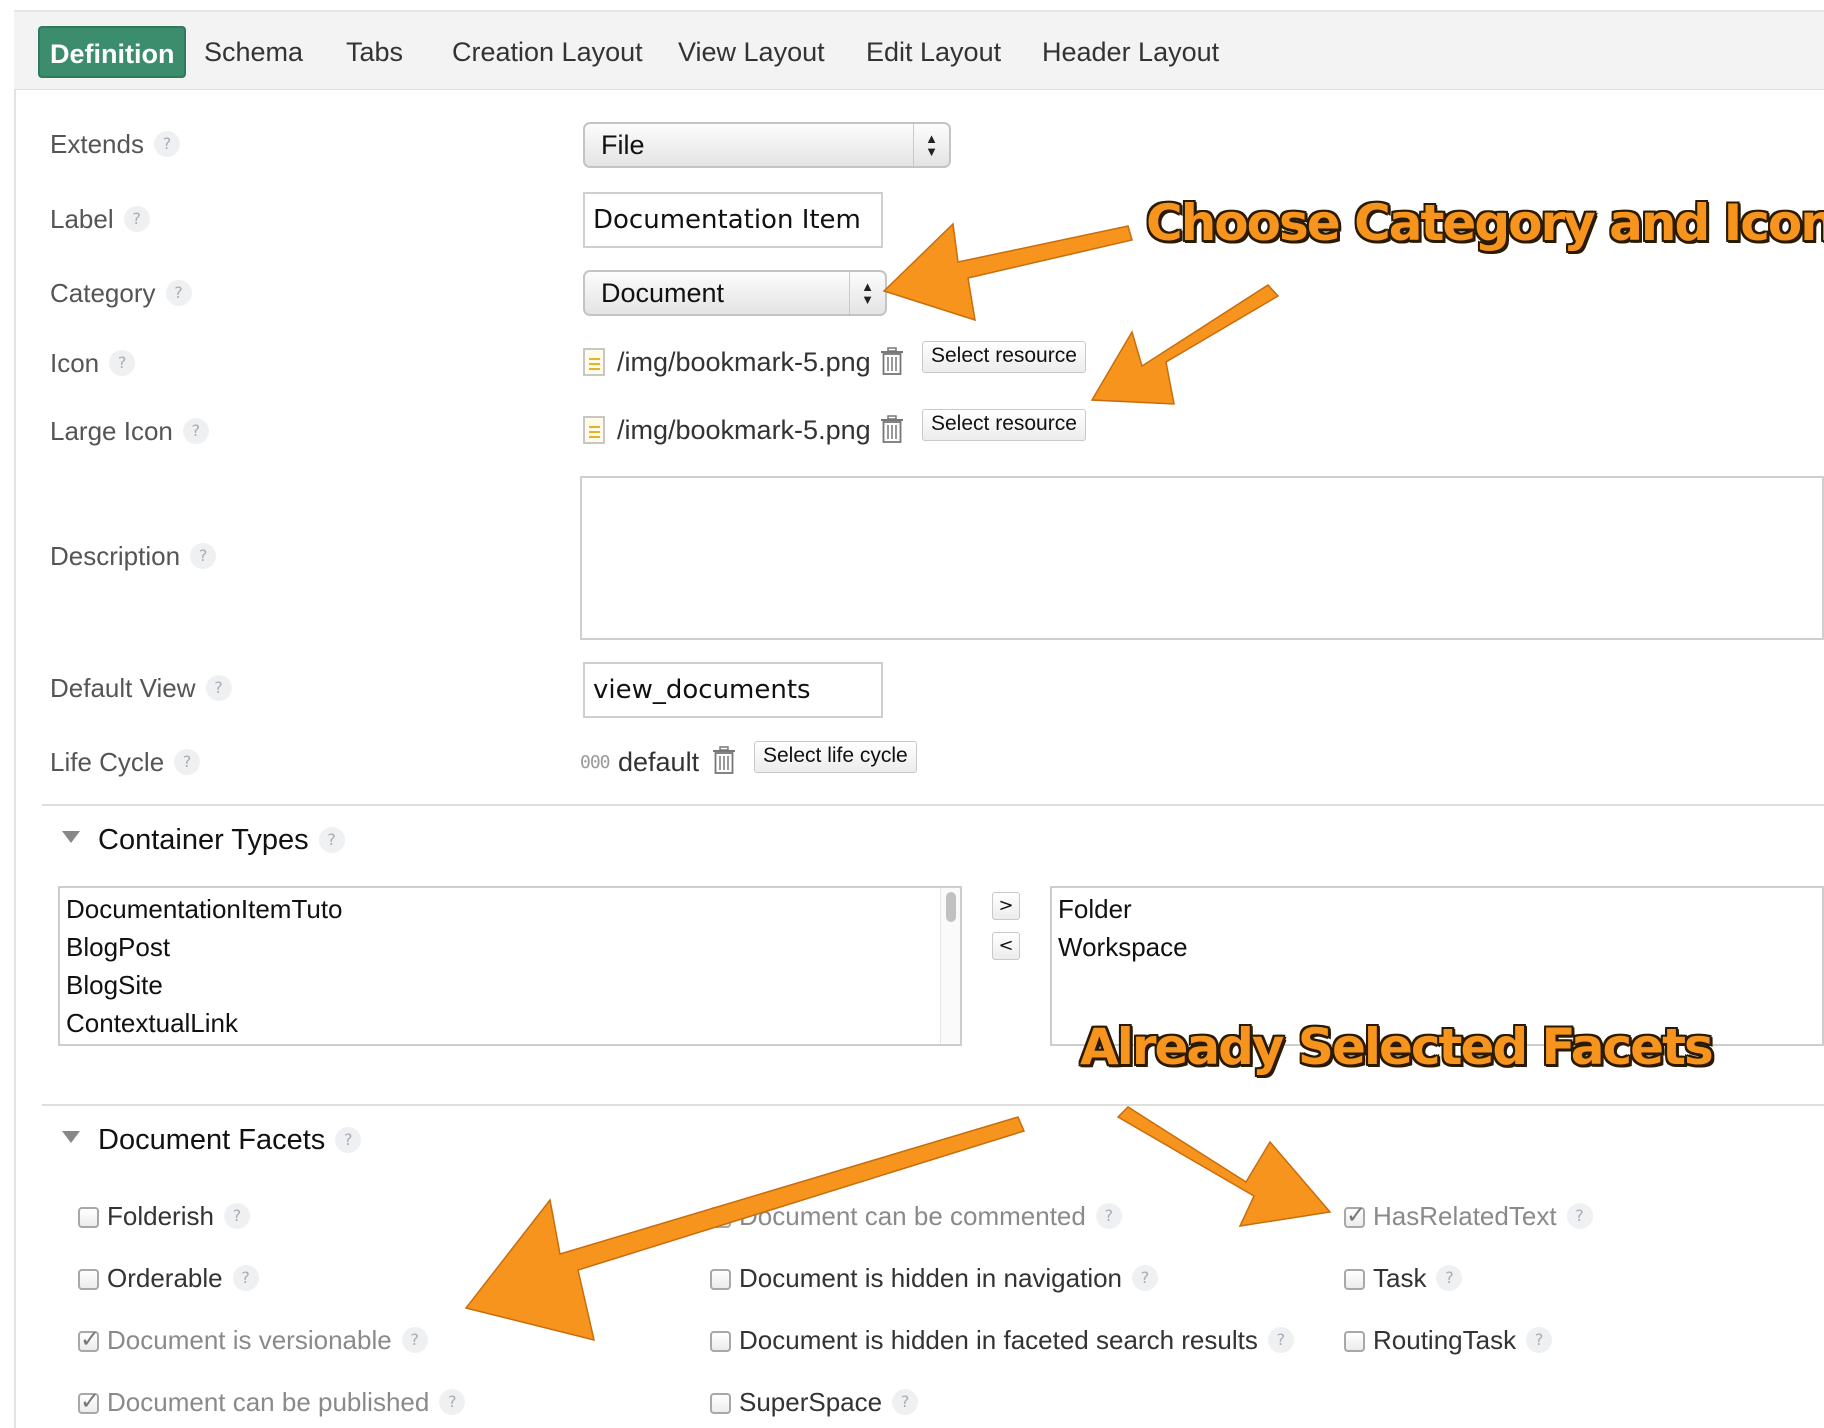  What do you see at coordinates (811, 1402) in the screenshot?
I see `facet-label: SuperSpace` at bounding box center [811, 1402].